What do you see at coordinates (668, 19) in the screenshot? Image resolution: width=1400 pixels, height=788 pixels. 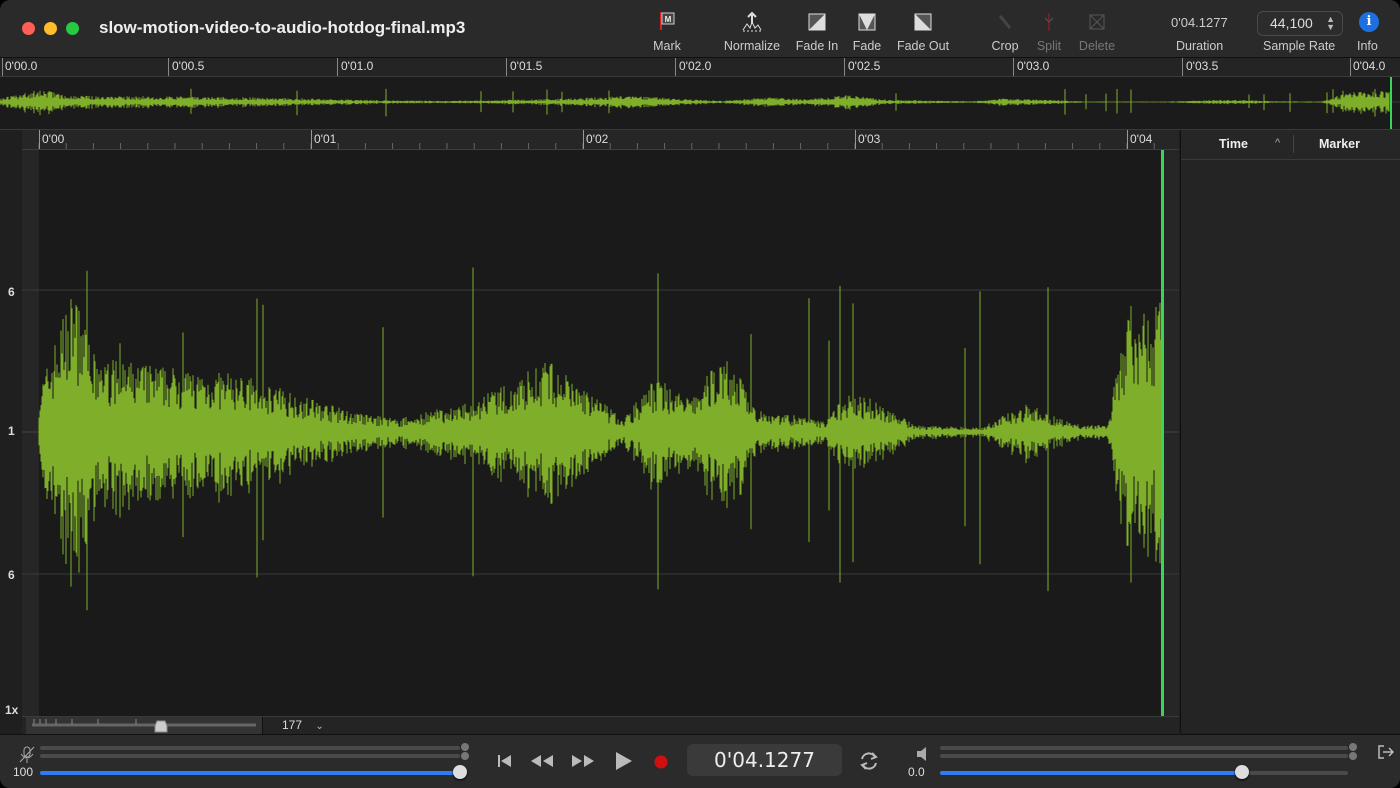 I see `svg-text: M` at bounding box center [668, 19].